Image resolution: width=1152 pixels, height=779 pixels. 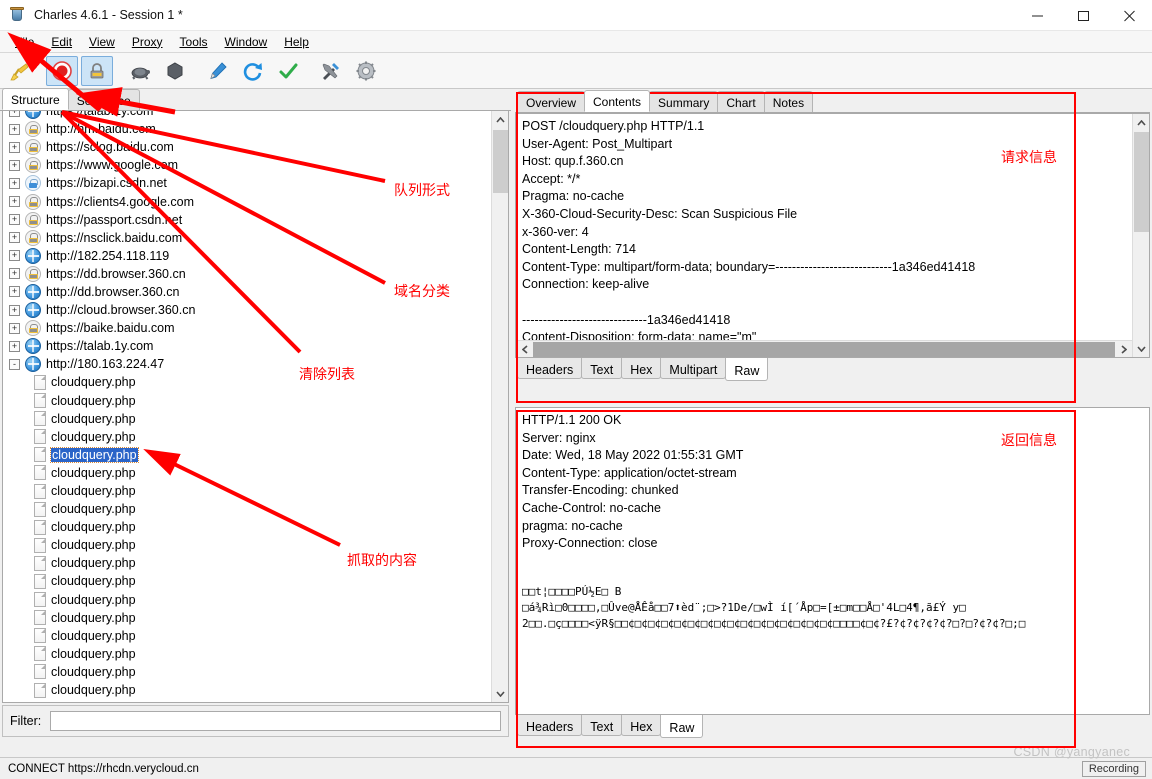 What do you see at coordinates (366, 71) in the screenshot?
I see `settings-button` at bounding box center [366, 71].